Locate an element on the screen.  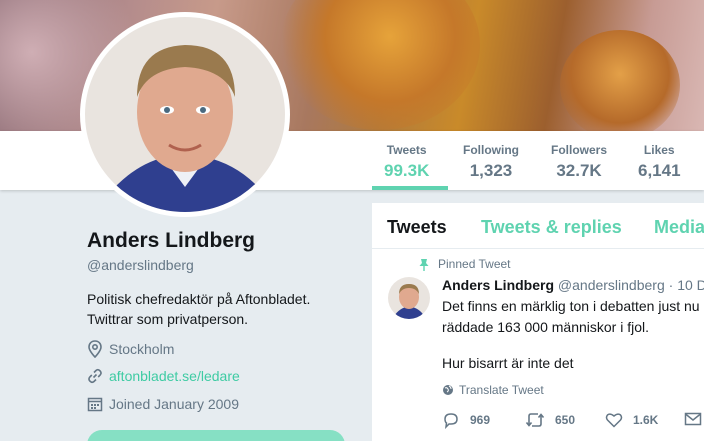
tweet-author: Anders Lindberg is located at coordinates (498, 285).